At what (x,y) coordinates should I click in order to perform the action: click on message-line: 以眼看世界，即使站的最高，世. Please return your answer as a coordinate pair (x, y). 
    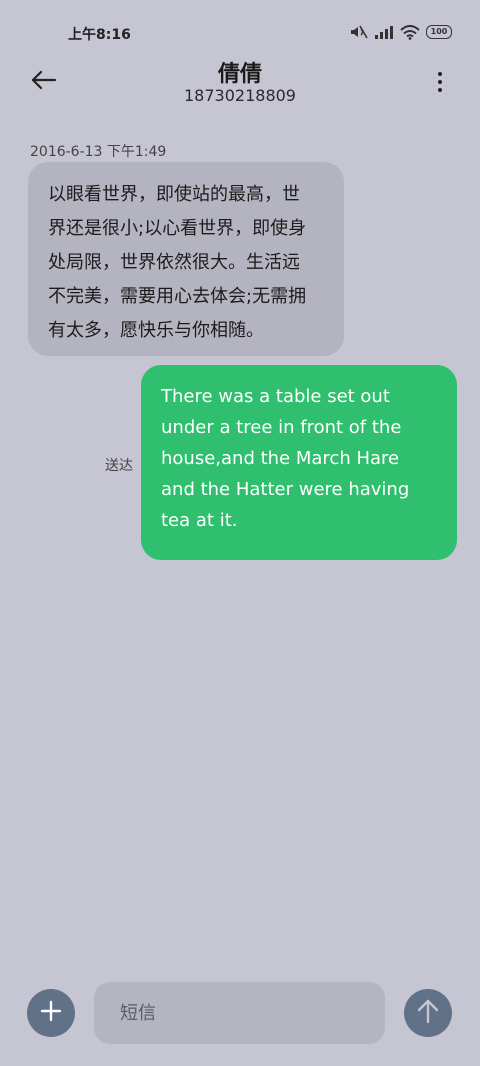
    Looking at the image, I should click on (174, 194).